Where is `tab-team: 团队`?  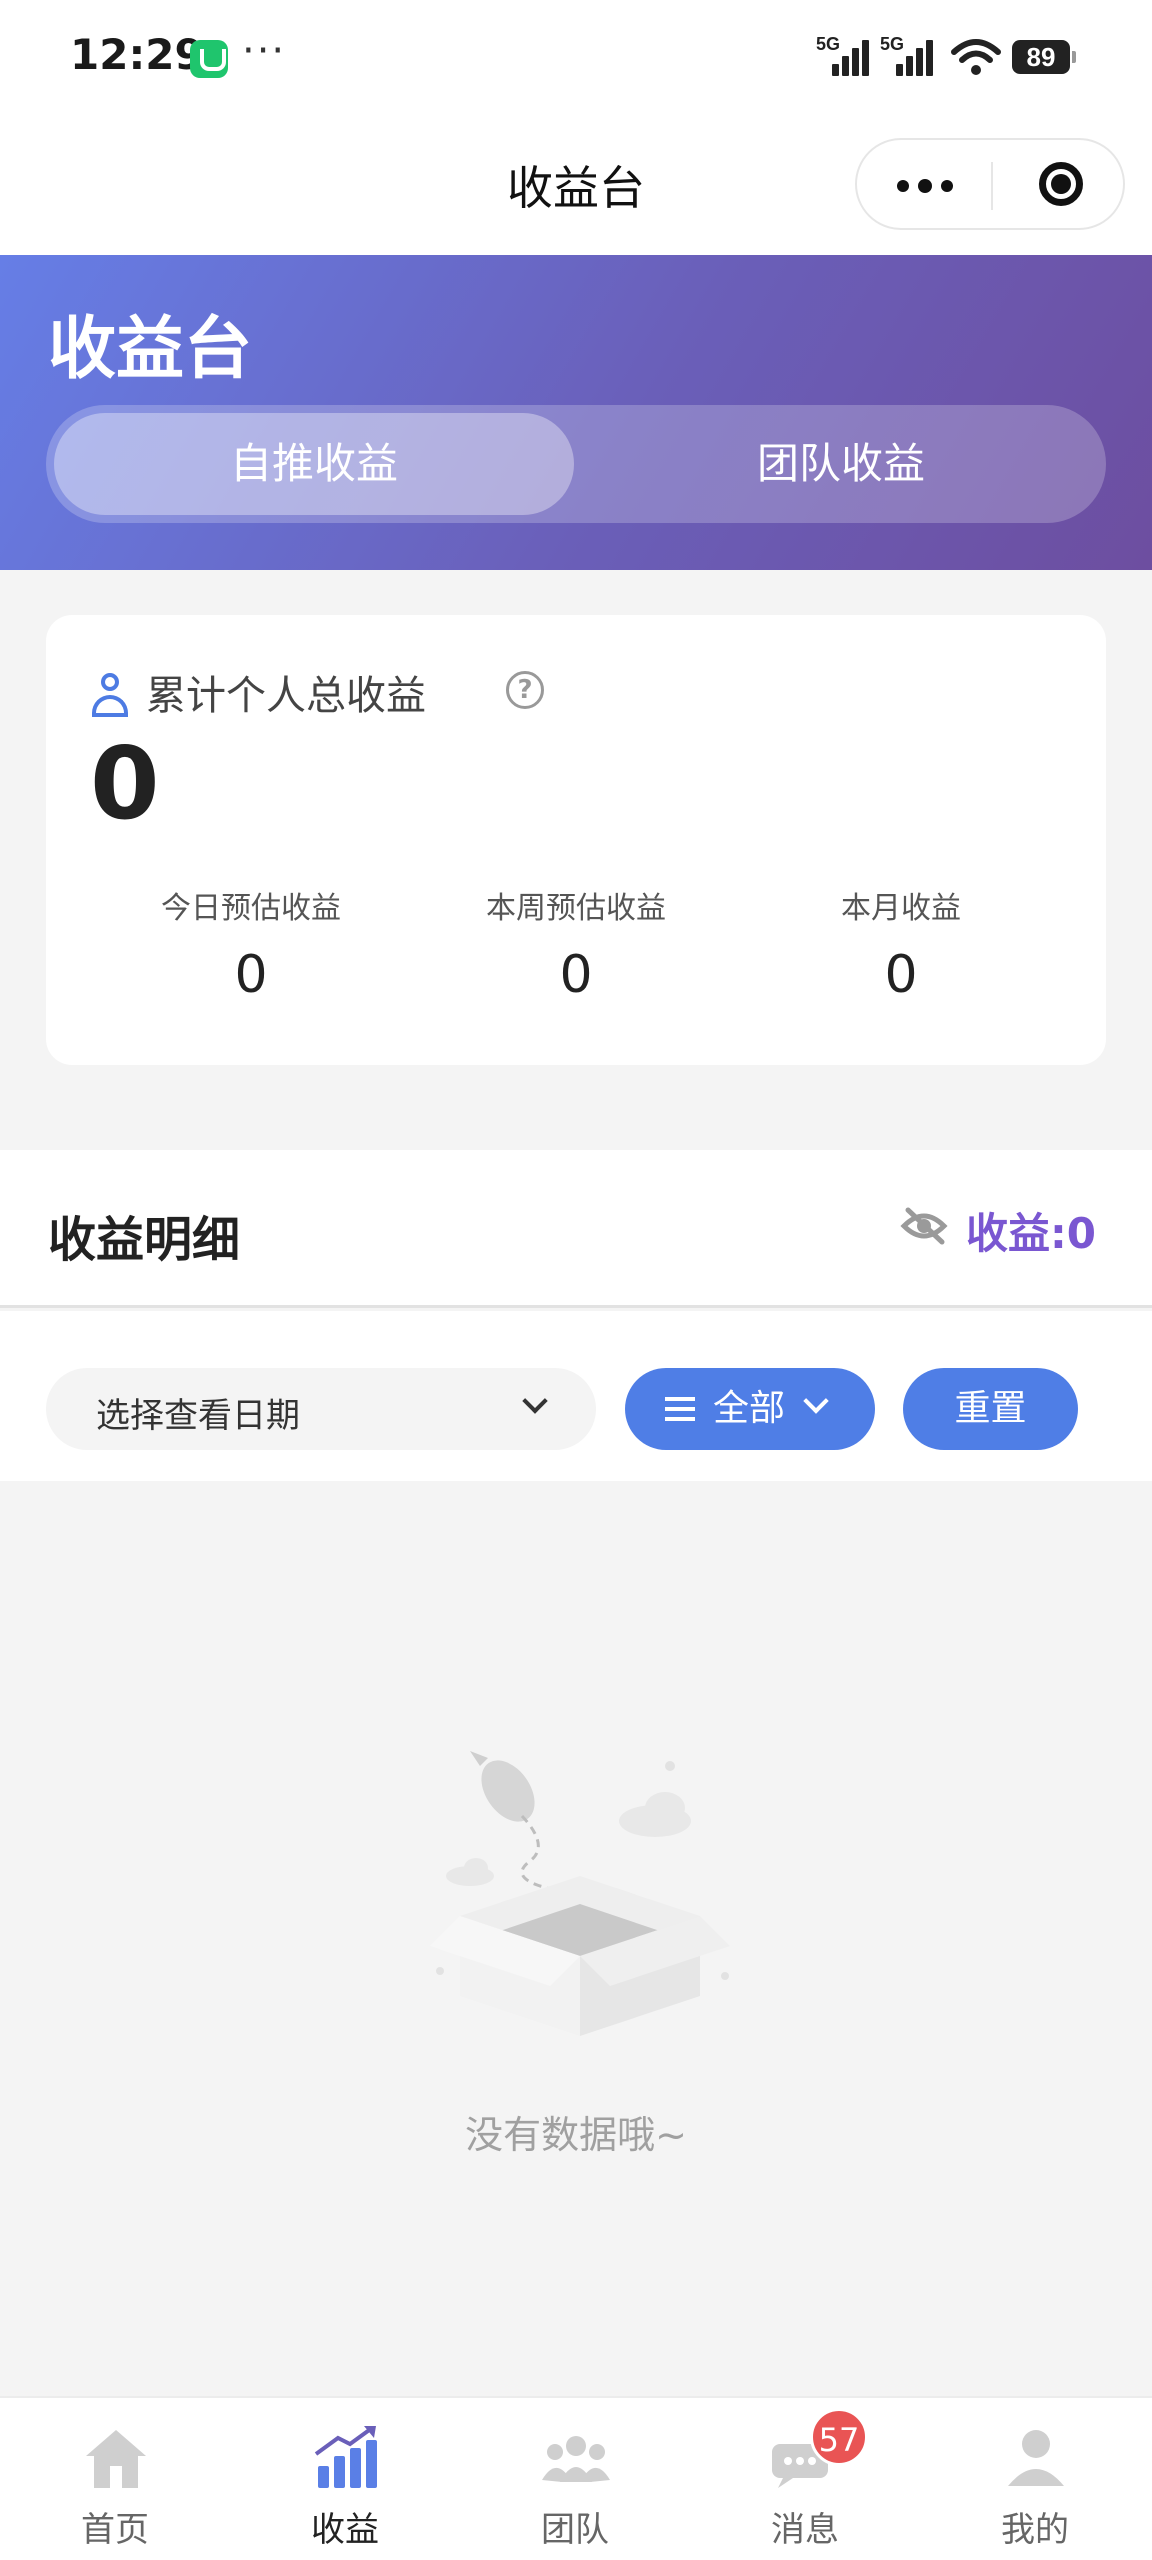 tab-team: 团队 is located at coordinates (575, 2479).